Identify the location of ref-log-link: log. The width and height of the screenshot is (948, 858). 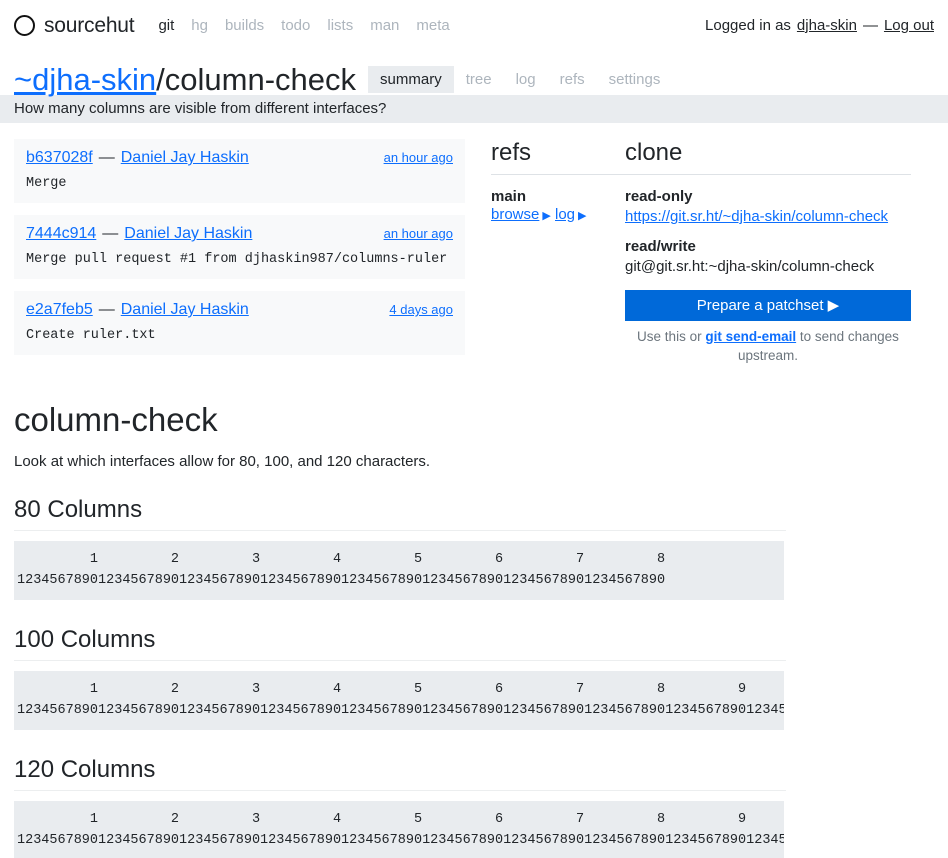
(565, 214).